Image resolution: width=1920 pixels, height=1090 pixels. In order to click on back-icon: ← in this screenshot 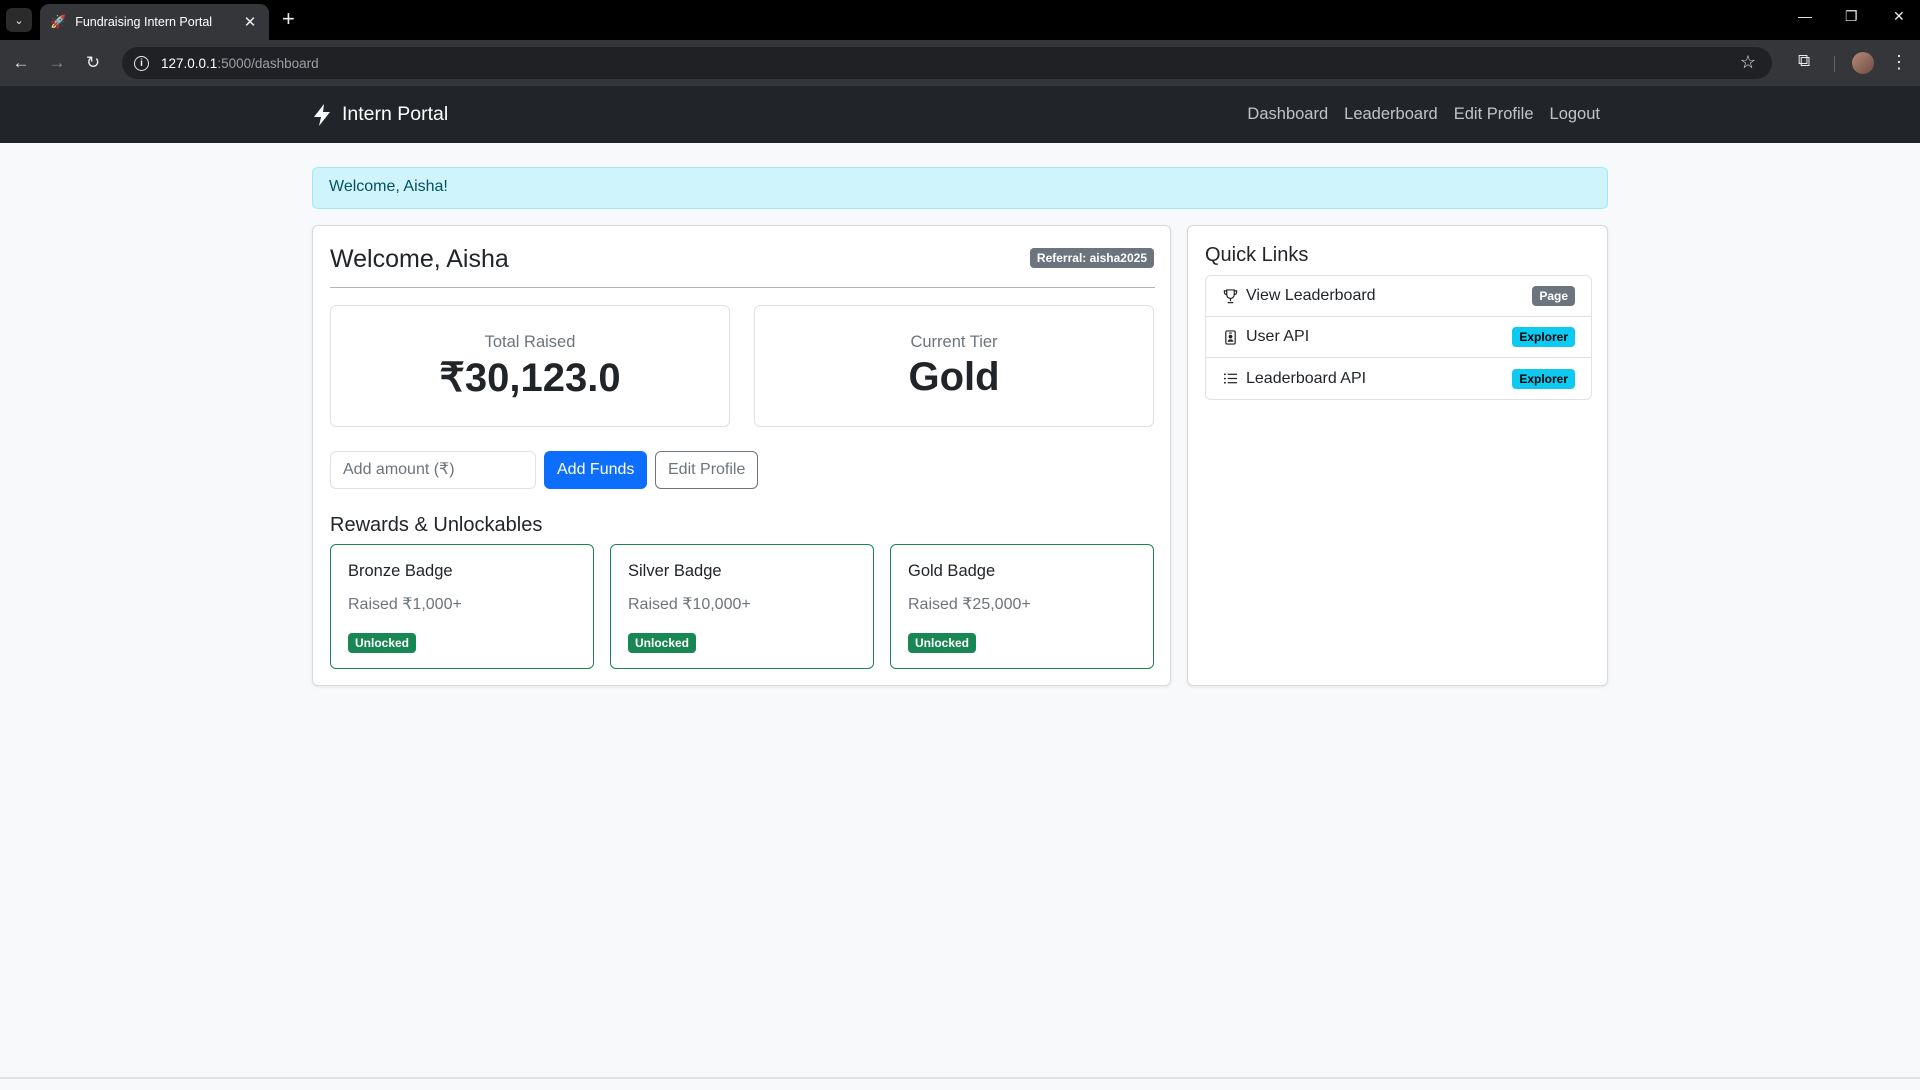, I will do `click(21, 63)`.